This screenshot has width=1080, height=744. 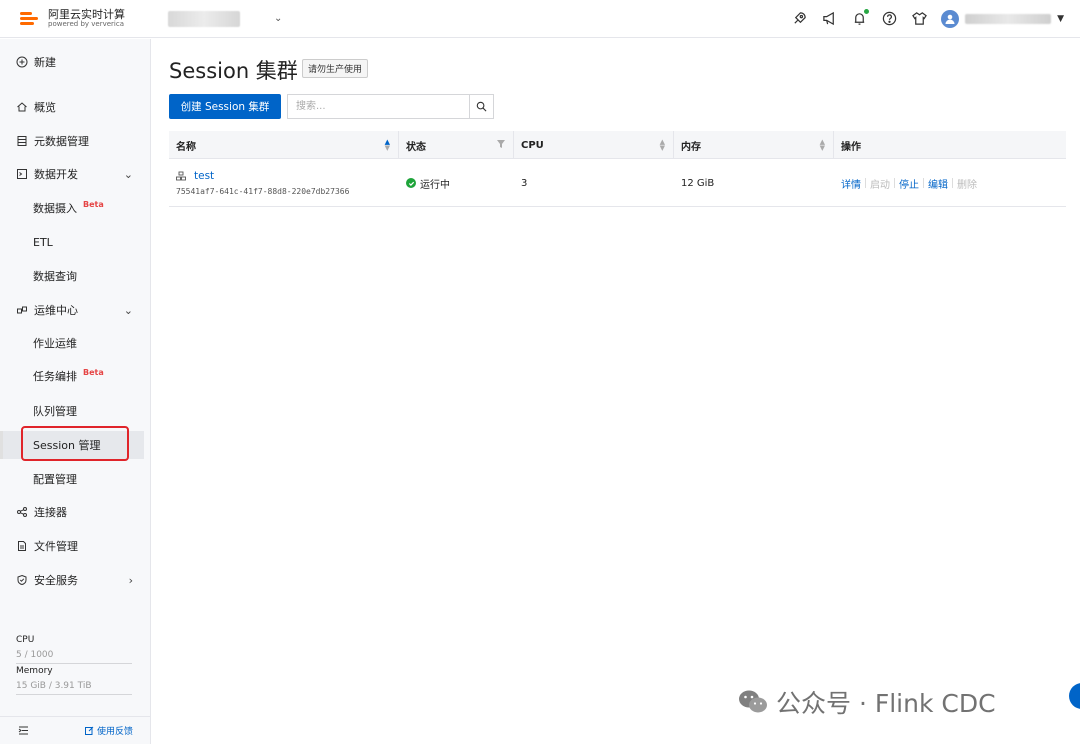 What do you see at coordinates (54, 686) in the screenshot?
I see `memory-value: 15 GiB / 3.91 TiB` at bounding box center [54, 686].